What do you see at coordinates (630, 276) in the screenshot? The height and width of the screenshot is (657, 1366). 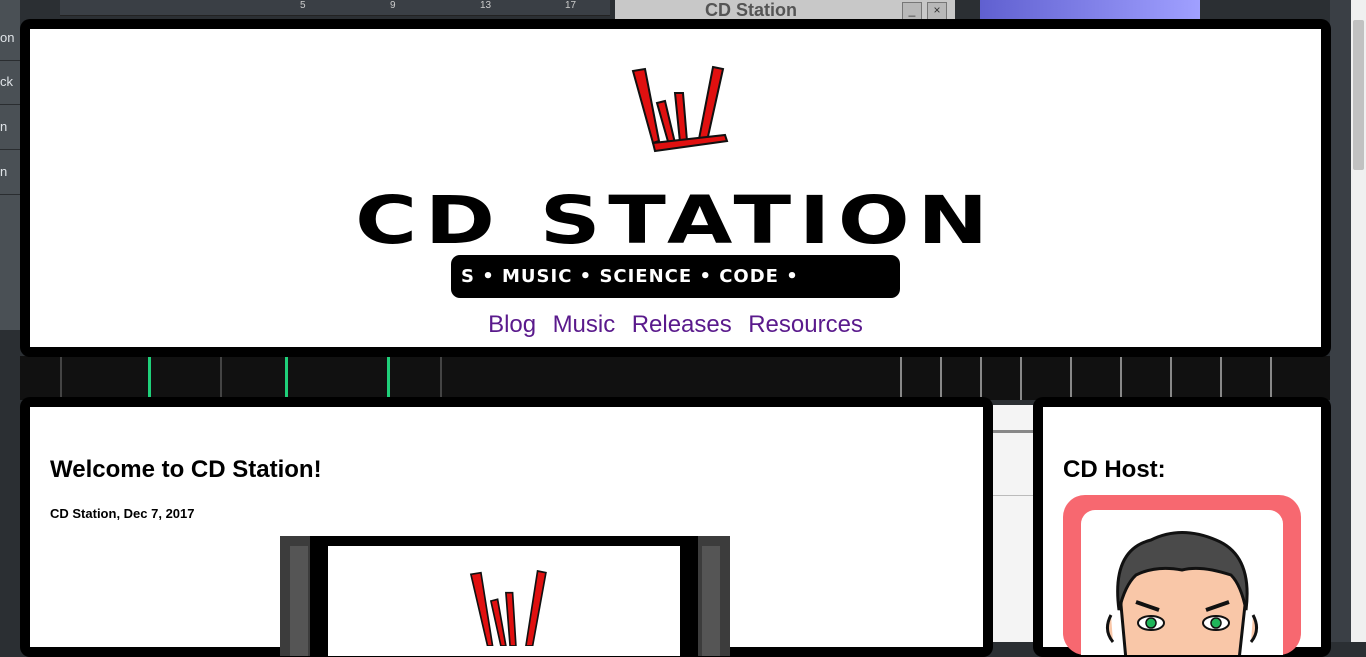 I see `ticker-text: S • MUSIC • SCIENCE • CODE •` at bounding box center [630, 276].